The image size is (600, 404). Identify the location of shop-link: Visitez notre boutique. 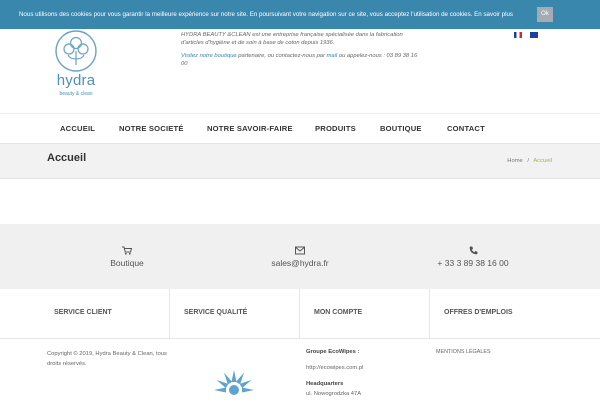
(209, 56).